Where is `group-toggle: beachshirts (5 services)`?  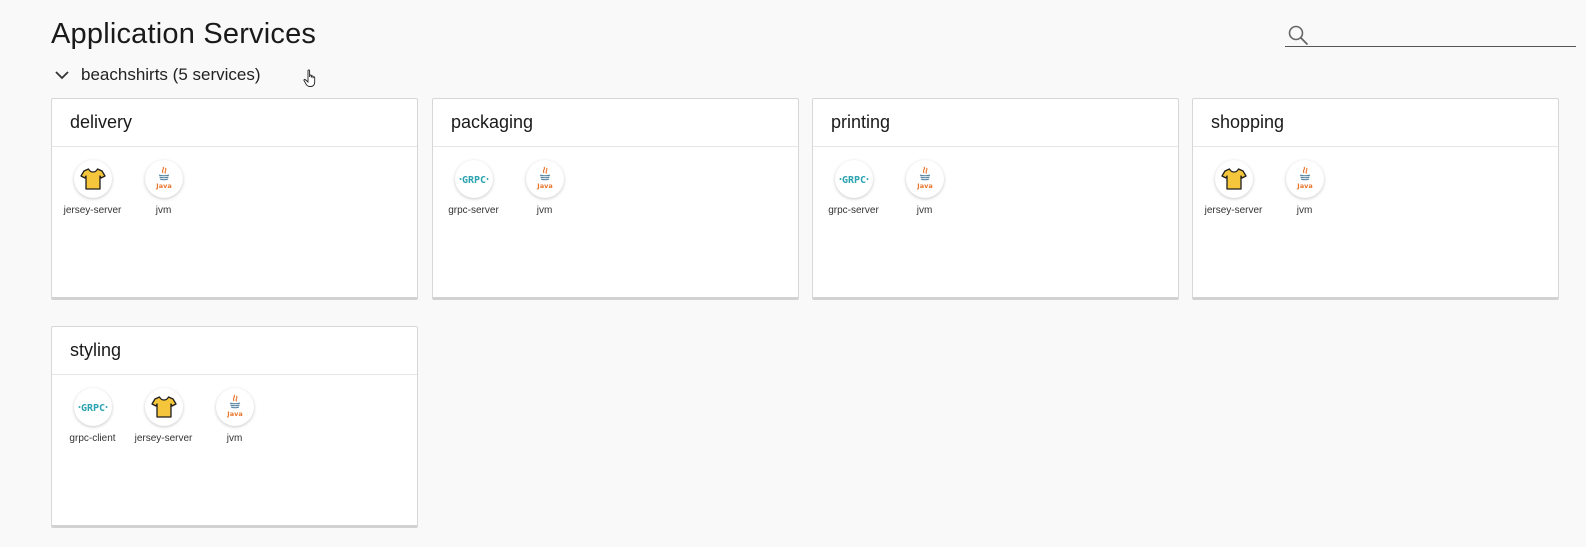 group-toggle: beachshirts (5 services) is located at coordinates (156, 75).